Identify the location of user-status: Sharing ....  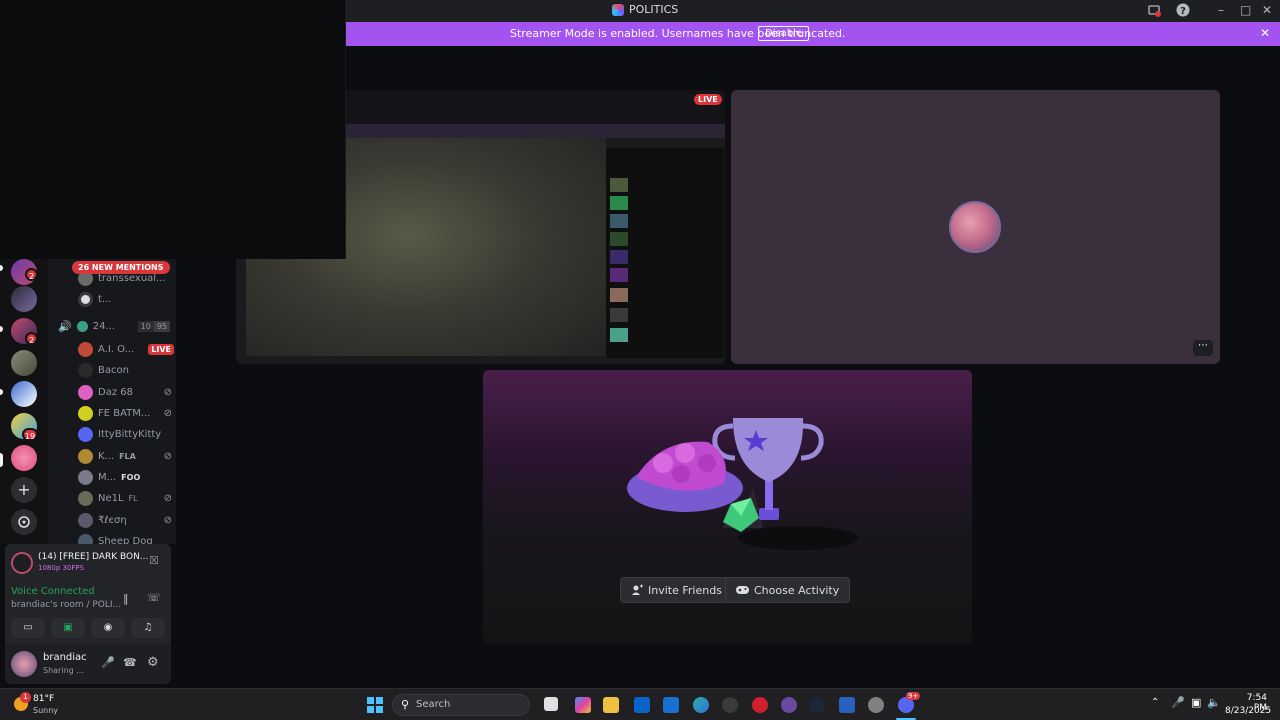
(63, 670).